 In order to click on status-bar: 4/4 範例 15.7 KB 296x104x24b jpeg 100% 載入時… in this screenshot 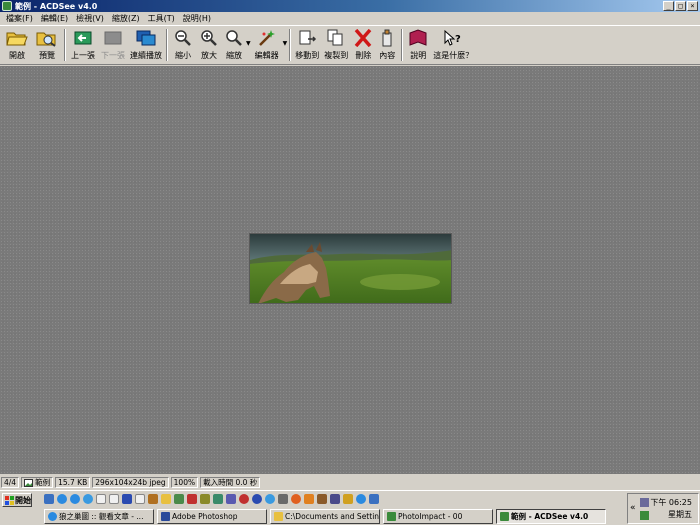, I will do `click(350, 482)`.